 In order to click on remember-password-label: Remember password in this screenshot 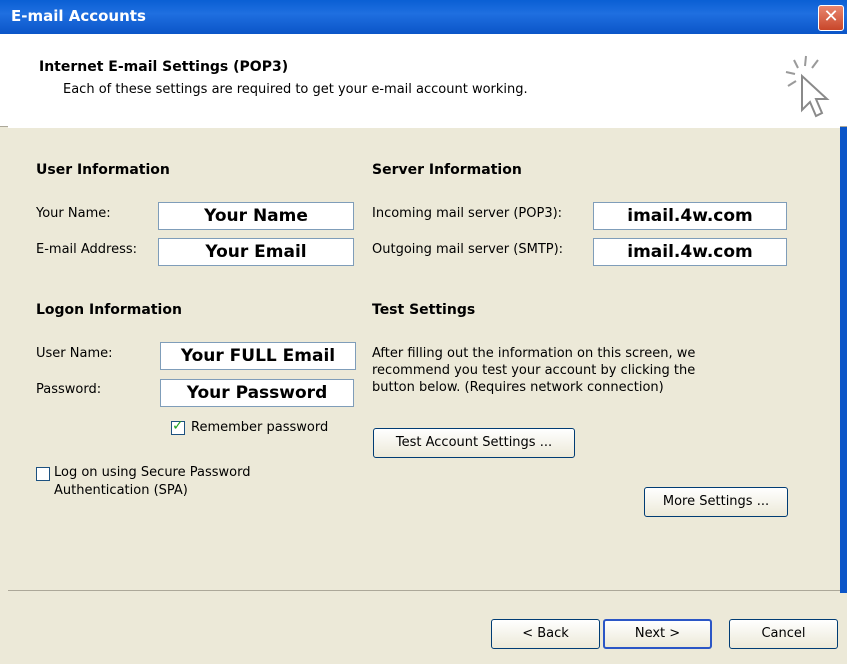, I will do `click(260, 427)`.